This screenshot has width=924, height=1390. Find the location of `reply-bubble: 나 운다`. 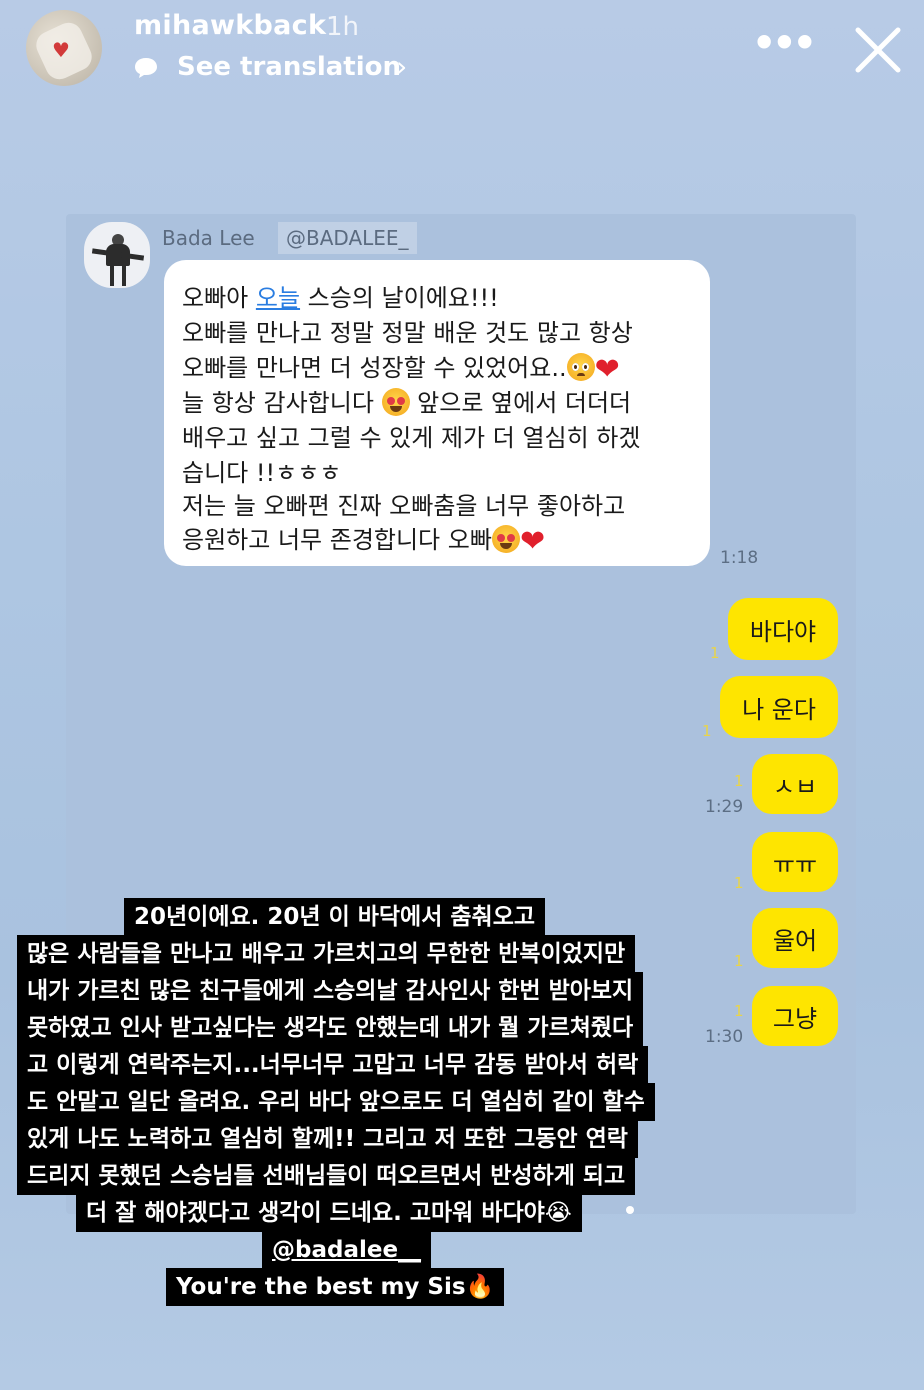

reply-bubble: 나 운다 is located at coordinates (779, 707).